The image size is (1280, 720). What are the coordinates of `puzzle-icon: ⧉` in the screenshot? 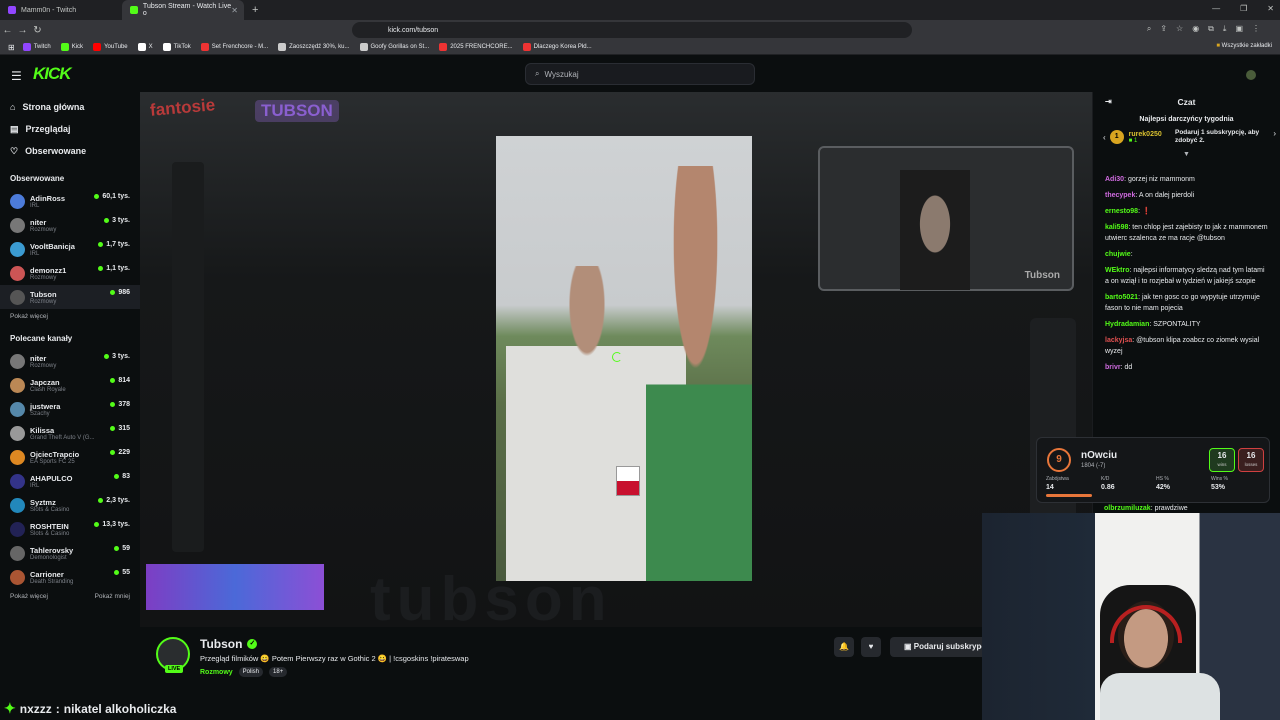 It's located at (1211, 29).